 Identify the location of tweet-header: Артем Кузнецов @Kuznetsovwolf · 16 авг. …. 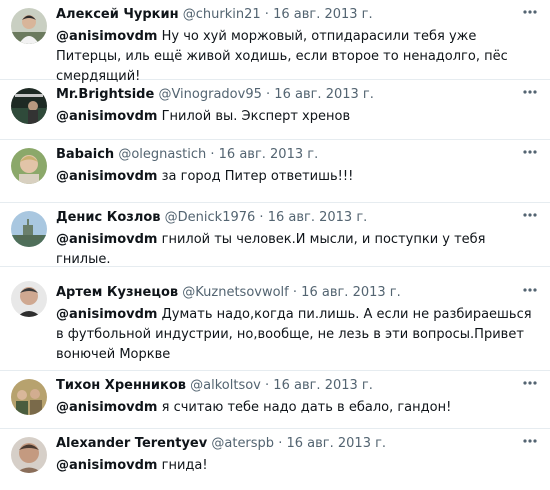
(288, 293).